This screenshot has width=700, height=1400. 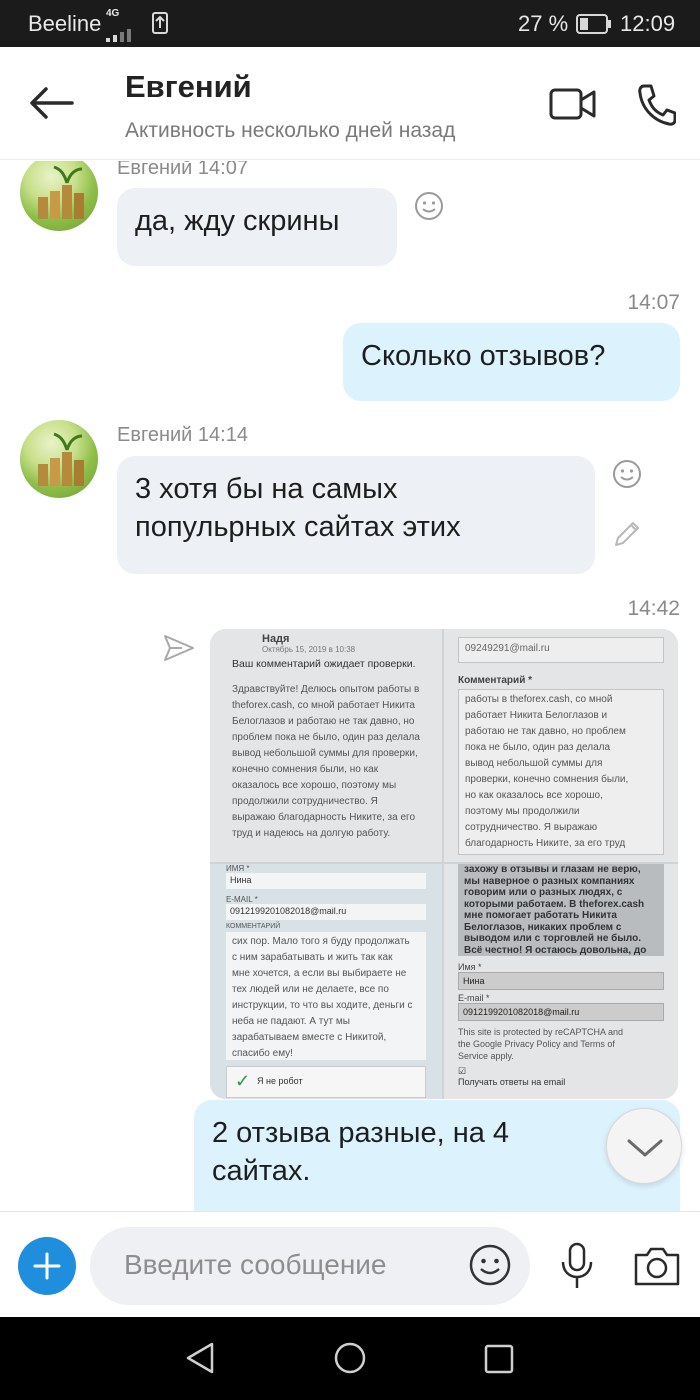 What do you see at coordinates (543, 927) in the screenshot?
I see `review-line: Белоглазов, никаких проблем с` at bounding box center [543, 927].